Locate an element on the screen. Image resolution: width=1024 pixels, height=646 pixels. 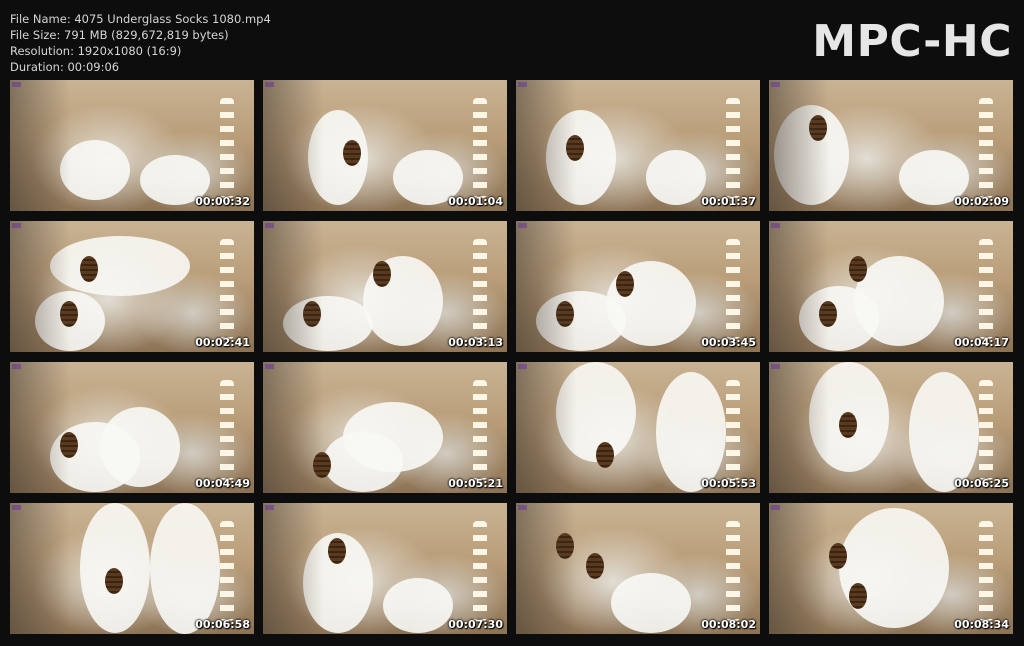
timestamp: 00:02:41 is located at coordinates (222, 342).